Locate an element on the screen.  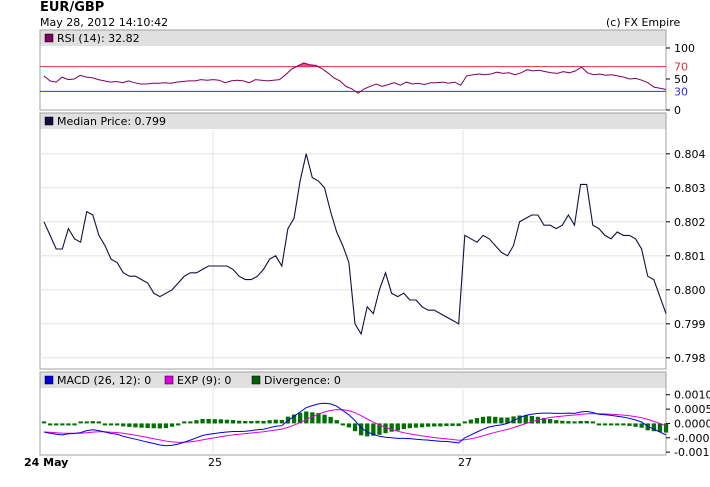
divergence-legend-label: Divergence: 0 is located at coordinates (302, 380).